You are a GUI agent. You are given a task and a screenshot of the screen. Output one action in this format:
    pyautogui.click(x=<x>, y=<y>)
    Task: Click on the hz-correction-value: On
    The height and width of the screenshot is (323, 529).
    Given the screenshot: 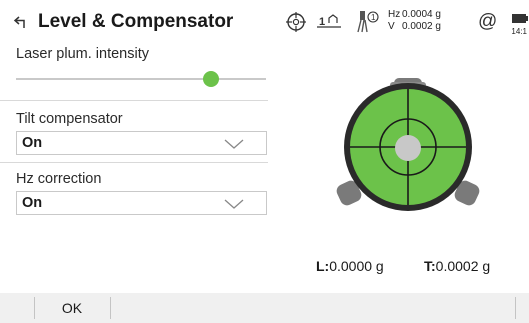 What is the action you would take?
    pyautogui.click(x=32, y=203)
    